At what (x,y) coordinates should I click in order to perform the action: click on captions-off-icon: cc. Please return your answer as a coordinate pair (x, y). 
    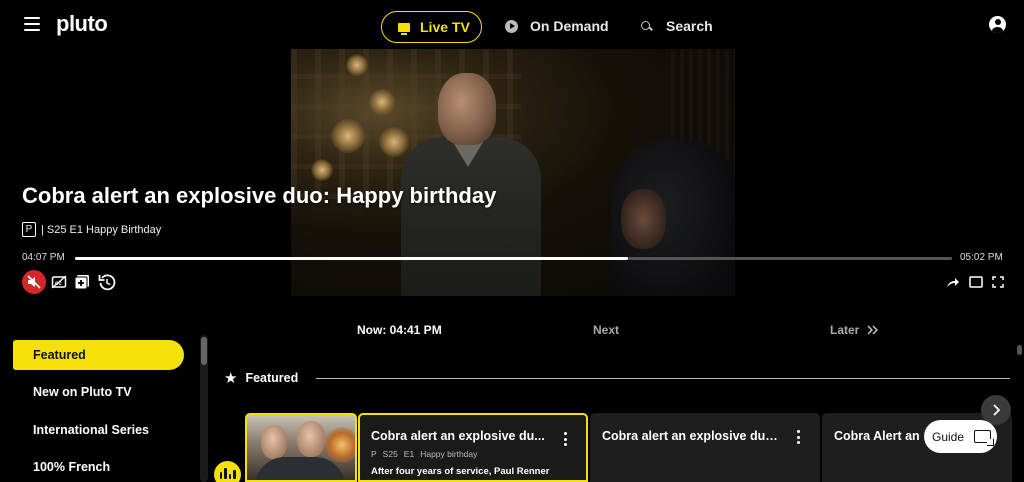
    Looking at the image, I should click on (59, 282).